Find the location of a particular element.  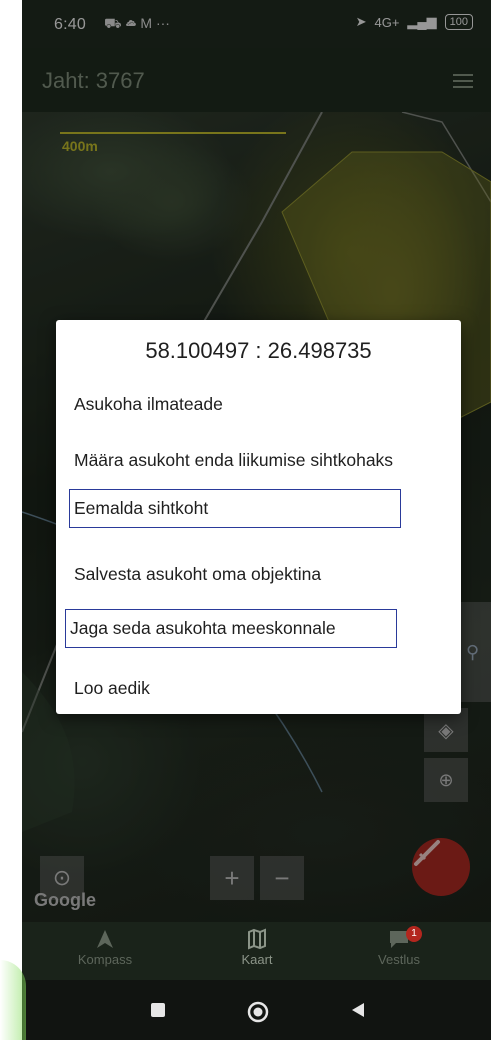

nav-label-map: Kaart is located at coordinates (257, 959).